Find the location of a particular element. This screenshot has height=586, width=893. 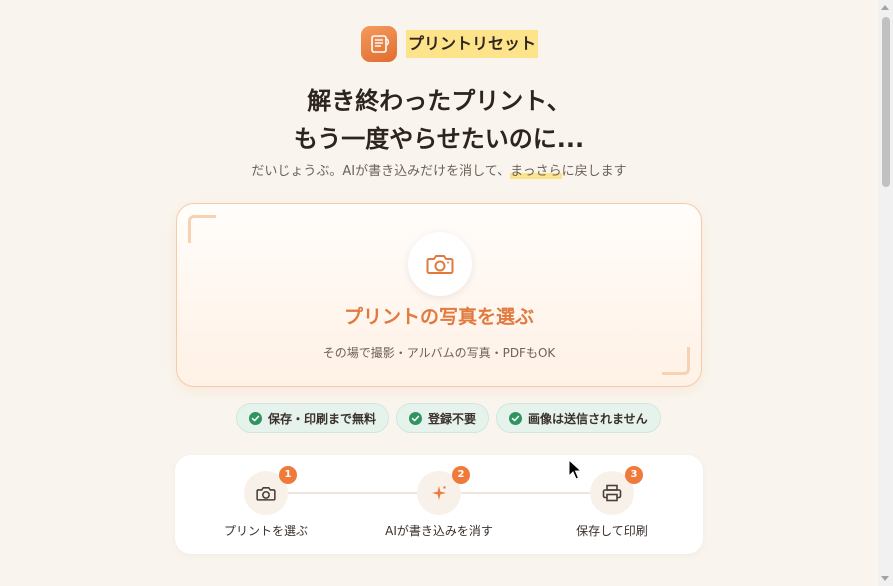

badge-no-signup: 登録不要 is located at coordinates (443, 418).